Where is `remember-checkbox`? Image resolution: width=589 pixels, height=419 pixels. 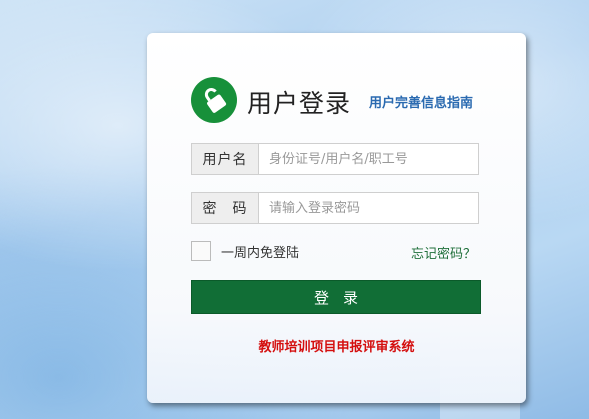
remember-checkbox is located at coordinates (201, 251).